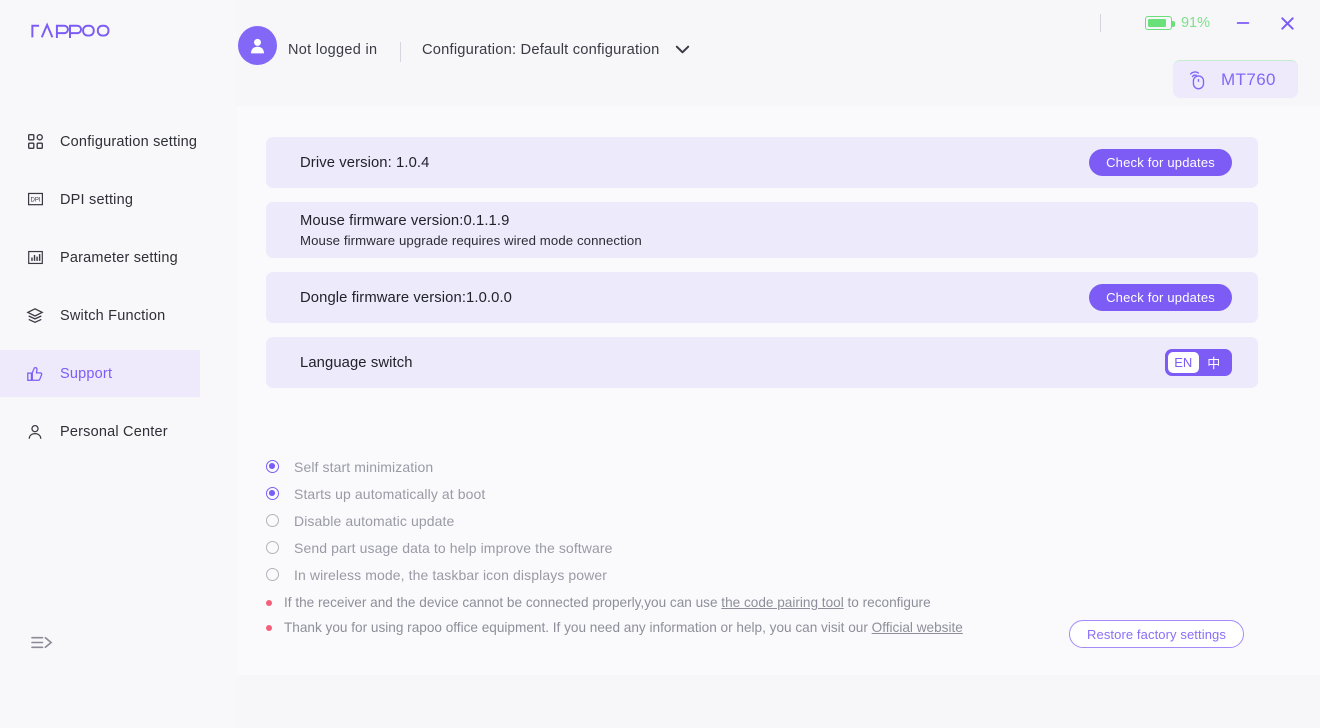 The image size is (1320, 728). What do you see at coordinates (1198, 80) in the screenshot?
I see `wireless-mouse-icon` at bounding box center [1198, 80].